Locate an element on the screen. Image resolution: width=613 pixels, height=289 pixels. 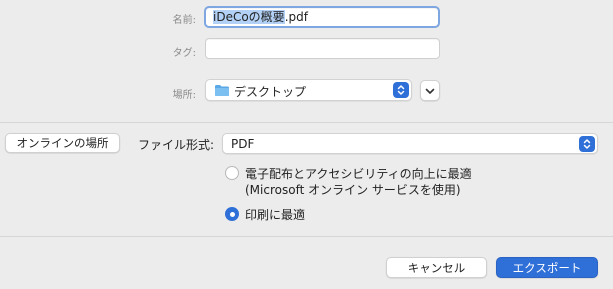
online-place-button: オンラインの場所 is located at coordinates (62, 143).